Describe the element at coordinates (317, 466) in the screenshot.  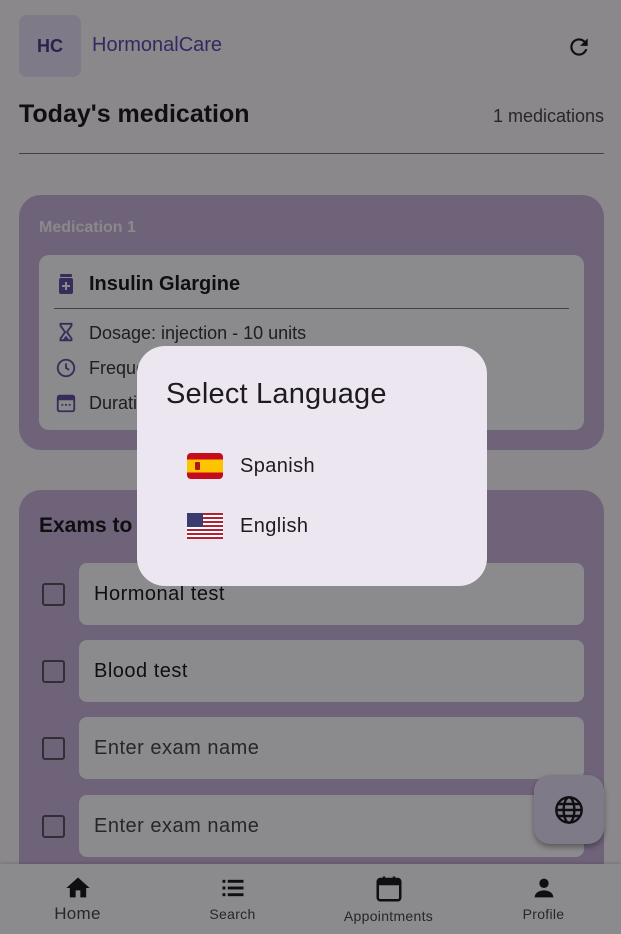
I see `language-option-spanish: Spanish` at that location.